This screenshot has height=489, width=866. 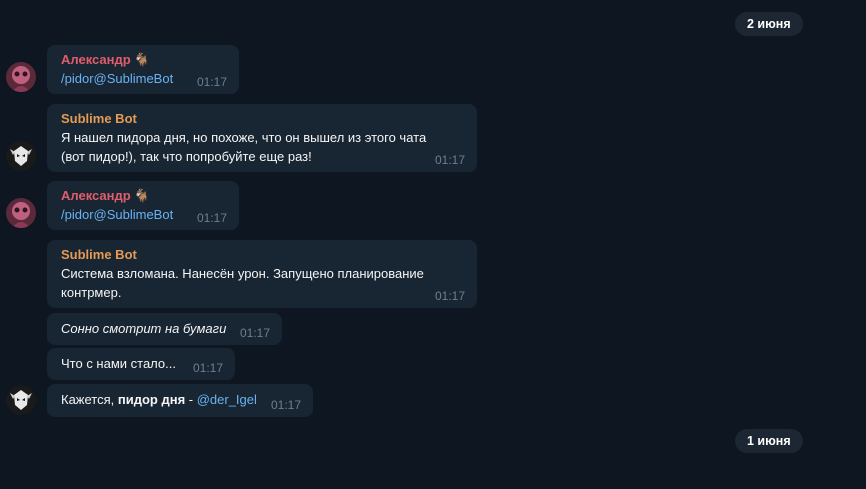 I want to click on date-separator-bottom: 1 июня, so click(x=769, y=441).